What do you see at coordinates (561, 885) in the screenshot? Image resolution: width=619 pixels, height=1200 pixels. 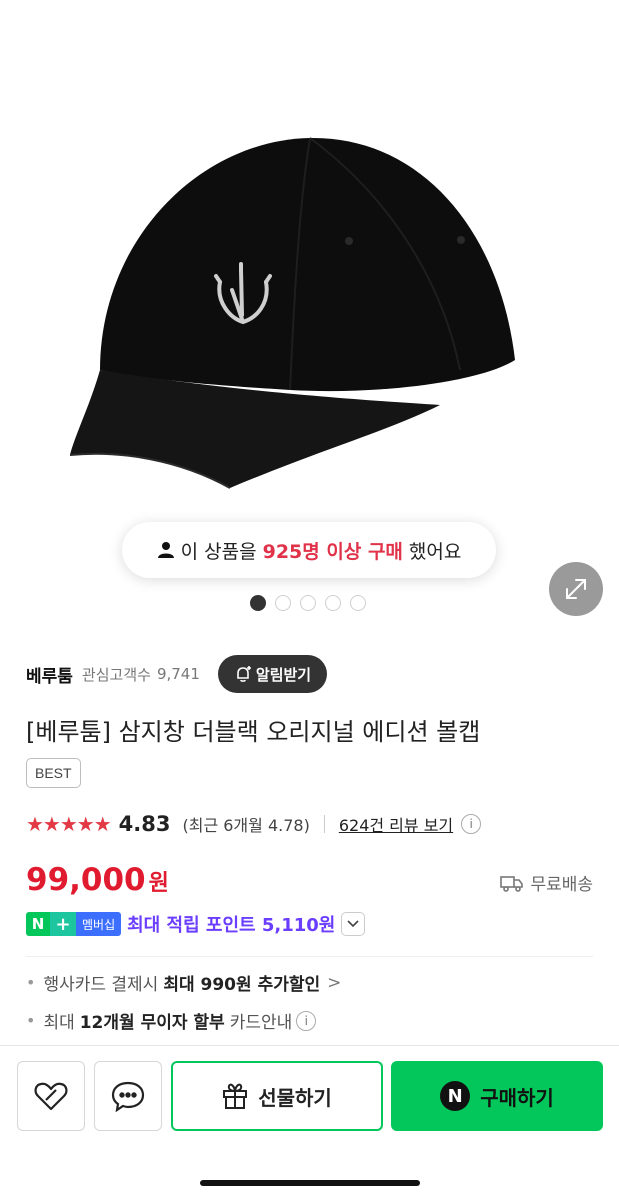 I see `shipping-label: 무료배송` at bounding box center [561, 885].